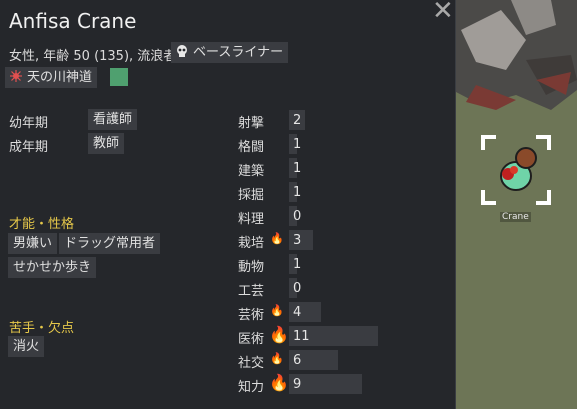 The height and width of the screenshot is (409, 577). Describe the element at coordinates (251, 387) in the screenshot. I see `skill-name: 知力` at that location.